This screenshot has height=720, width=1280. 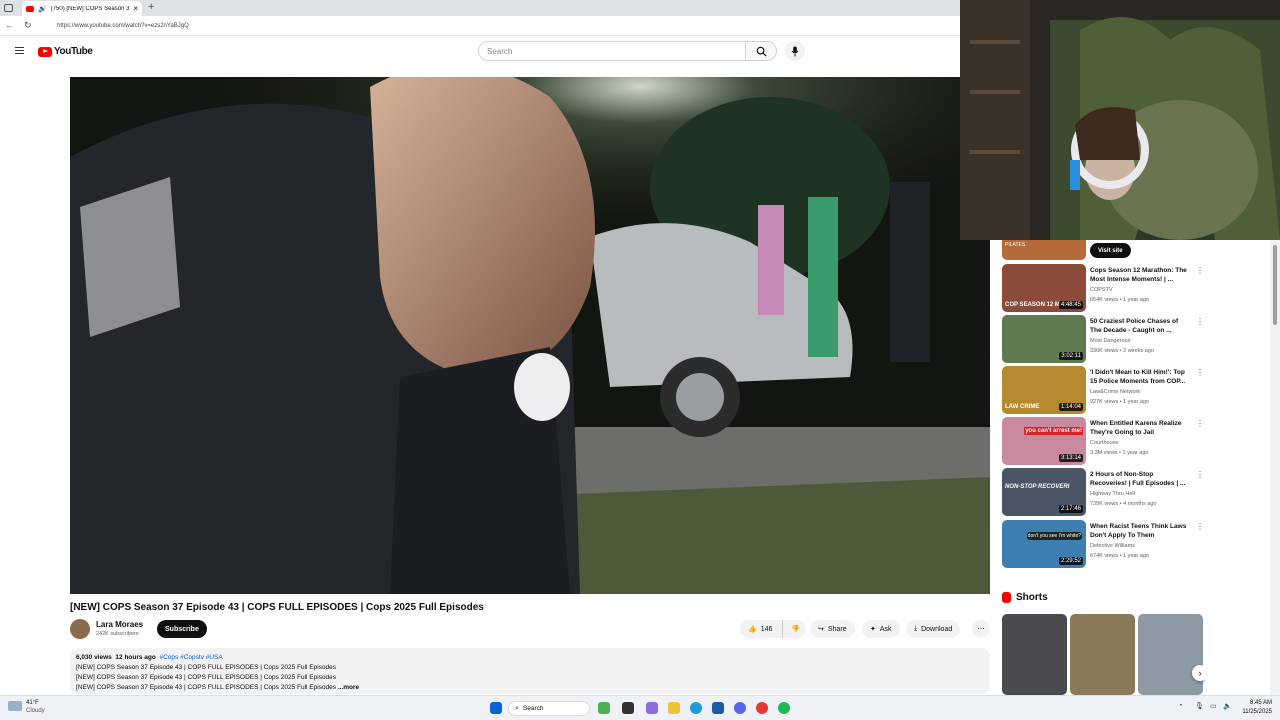 I want to click on volume-icon: 🔈, so click(x=1227, y=706).